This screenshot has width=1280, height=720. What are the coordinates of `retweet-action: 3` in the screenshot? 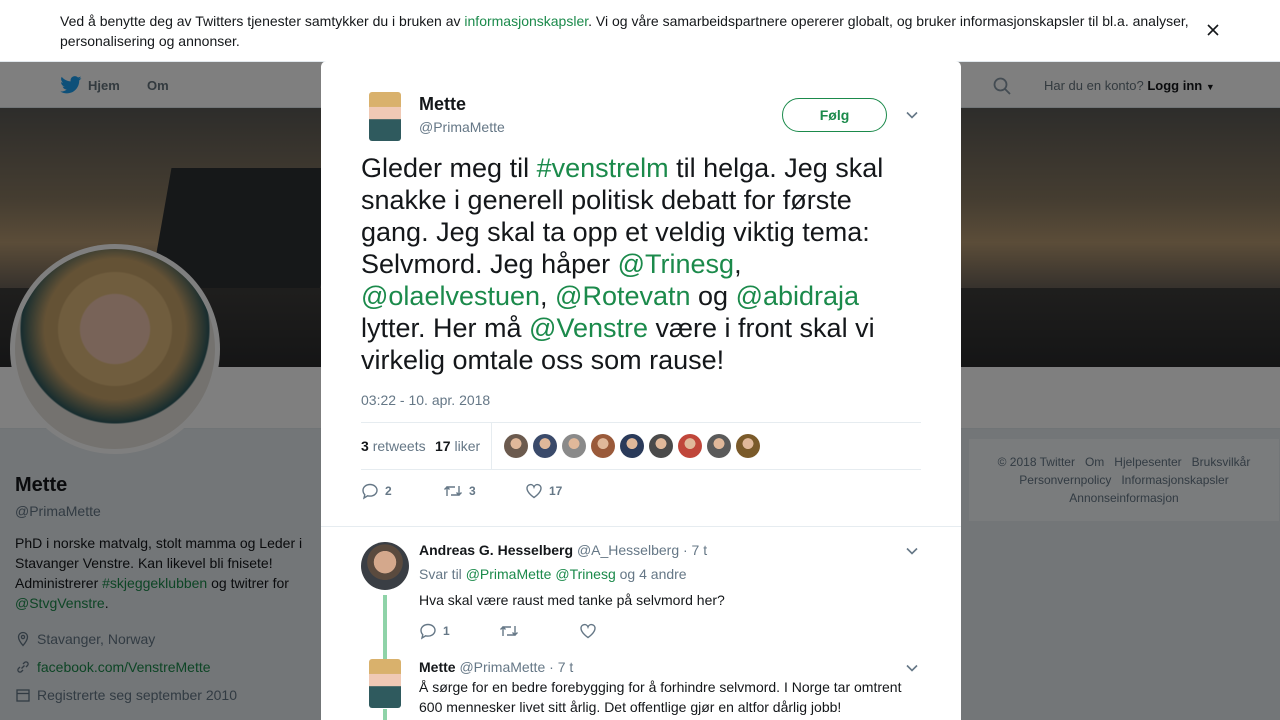 It's located at (484, 491).